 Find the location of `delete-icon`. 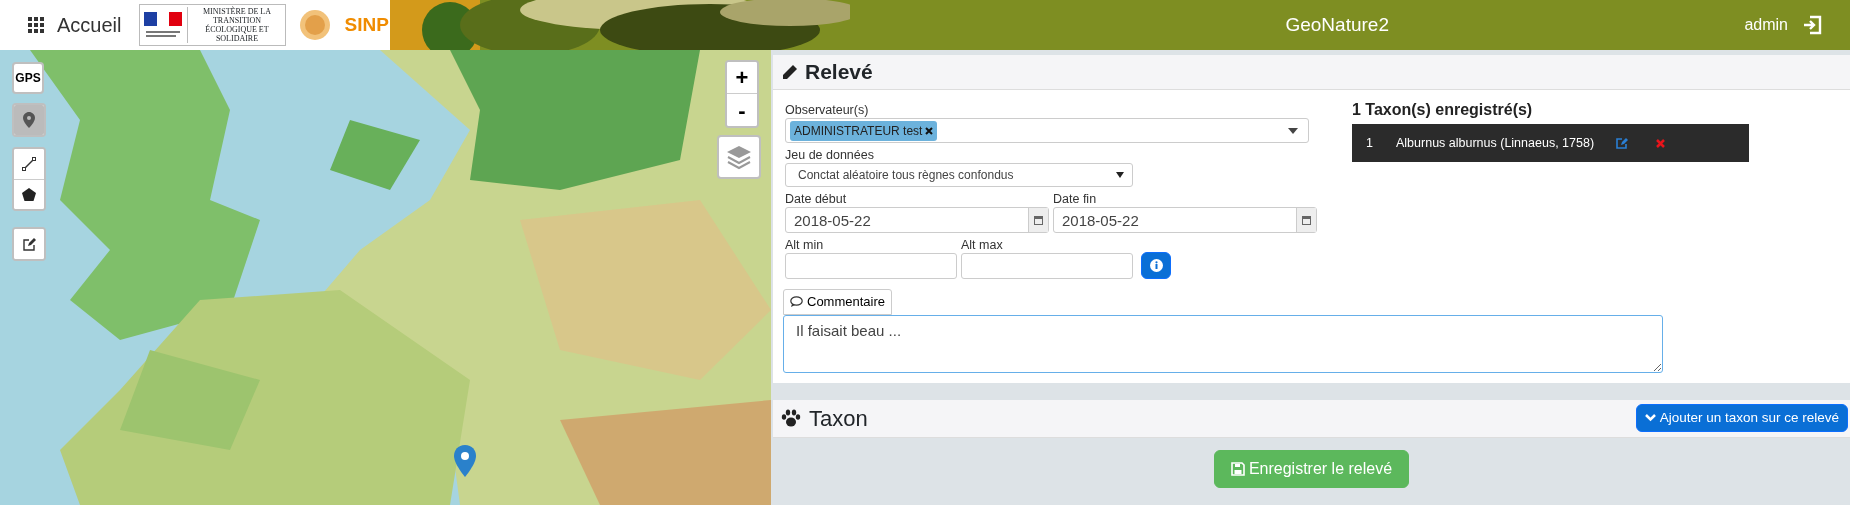

delete-icon is located at coordinates (1661, 143).